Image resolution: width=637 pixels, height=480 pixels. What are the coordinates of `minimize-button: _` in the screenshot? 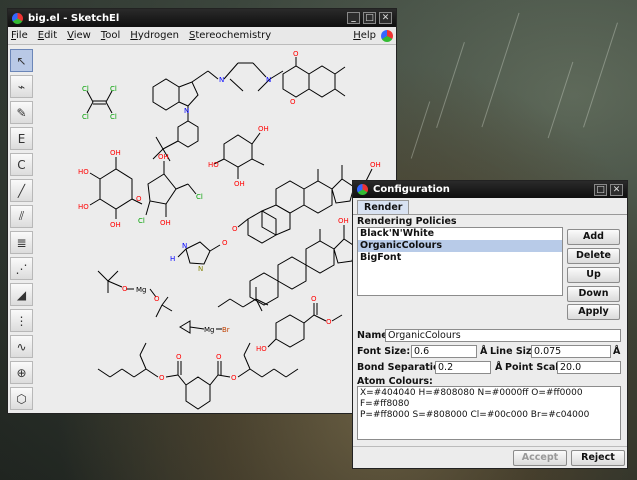 It's located at (353, 18).